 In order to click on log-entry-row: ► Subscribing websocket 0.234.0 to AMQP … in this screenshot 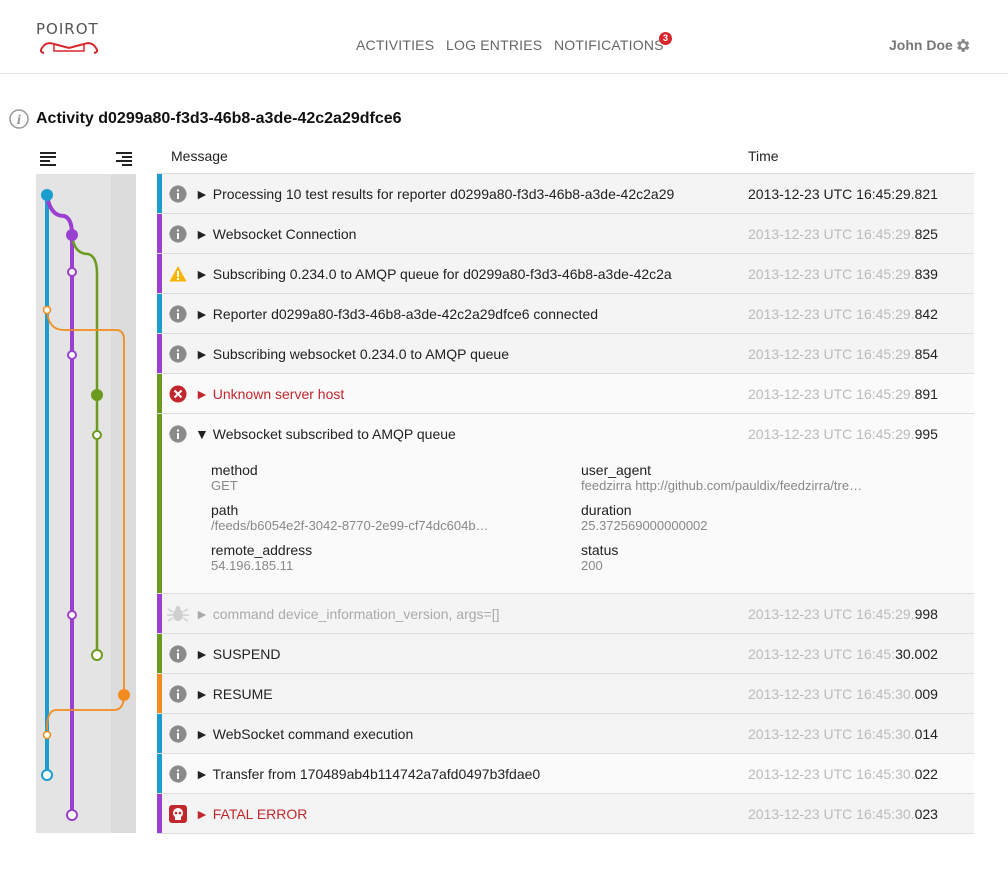, I will do `click(565, 354)`.